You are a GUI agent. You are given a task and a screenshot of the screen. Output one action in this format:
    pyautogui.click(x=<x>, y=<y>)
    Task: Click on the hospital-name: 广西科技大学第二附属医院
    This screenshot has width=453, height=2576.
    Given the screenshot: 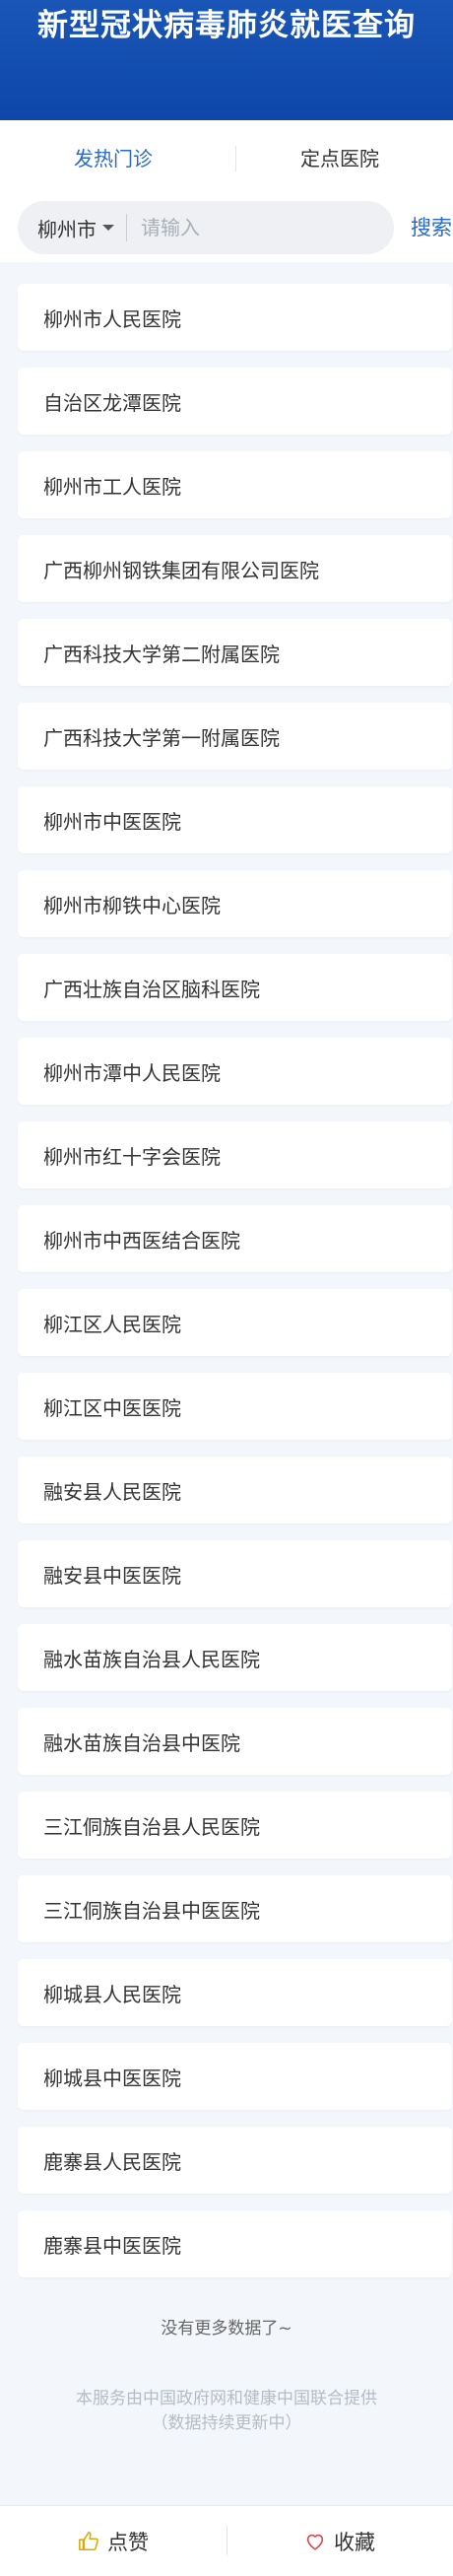 What is the action you would take?
    pyautogui.click(x=162, y=654)
    